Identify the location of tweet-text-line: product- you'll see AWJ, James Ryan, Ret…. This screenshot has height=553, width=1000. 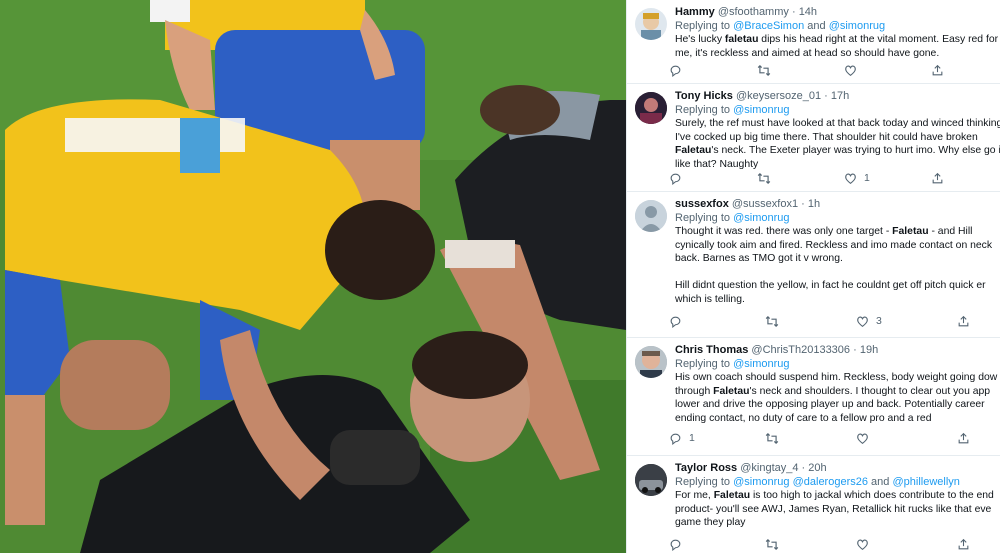
(833, 509).